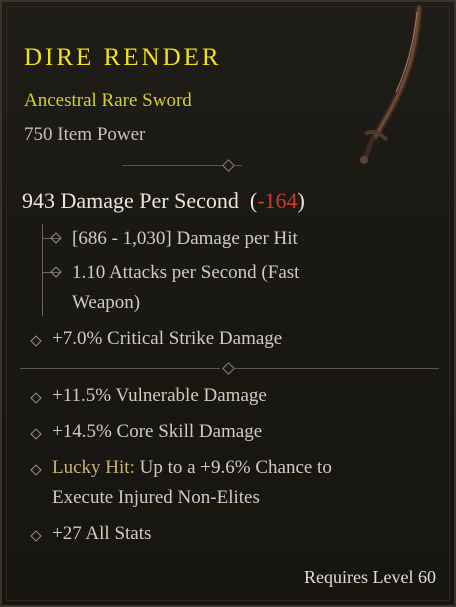 The image size is (456, 607). I want to click on damage-per-hit: [686 - 1,030] Damage per Hit, so click(185, 238).